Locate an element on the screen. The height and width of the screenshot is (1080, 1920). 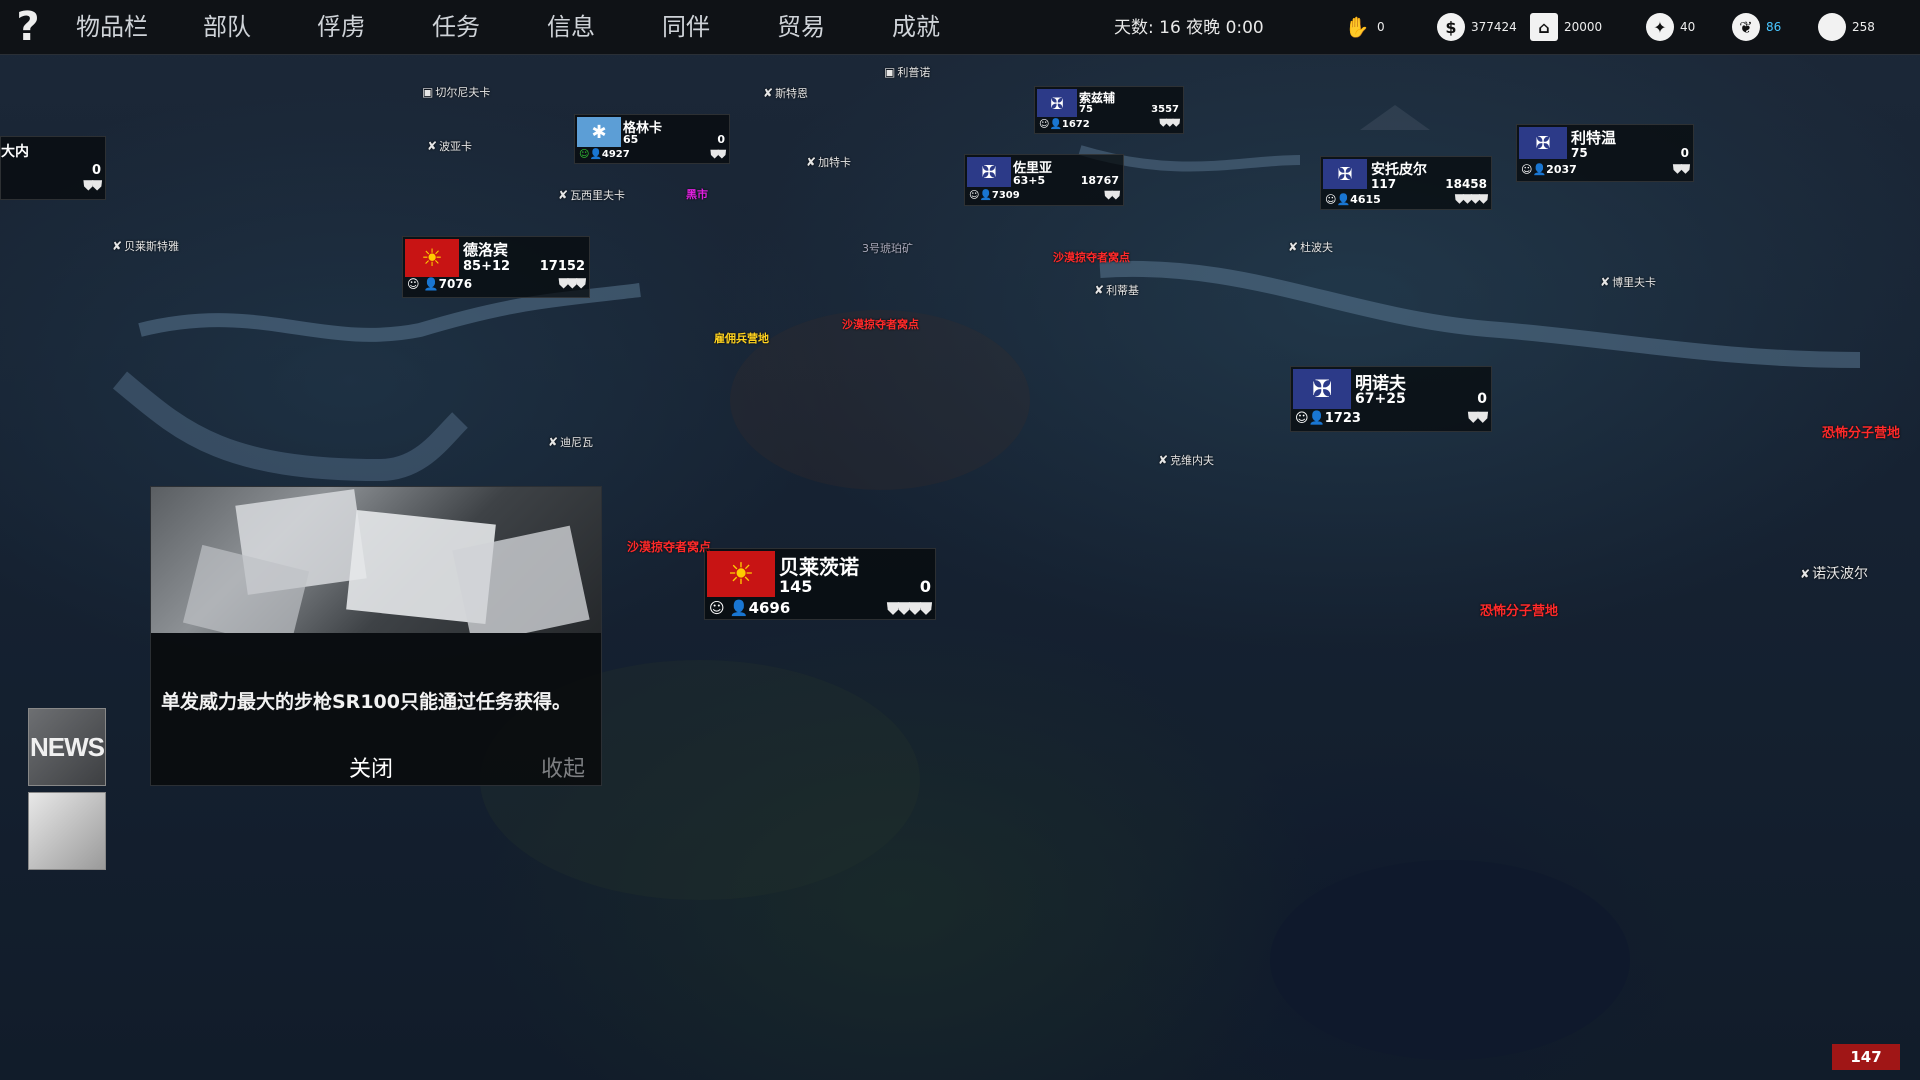
place-mercenary-camp: 雇佣兵营地 is located at coordinates (741, 338).